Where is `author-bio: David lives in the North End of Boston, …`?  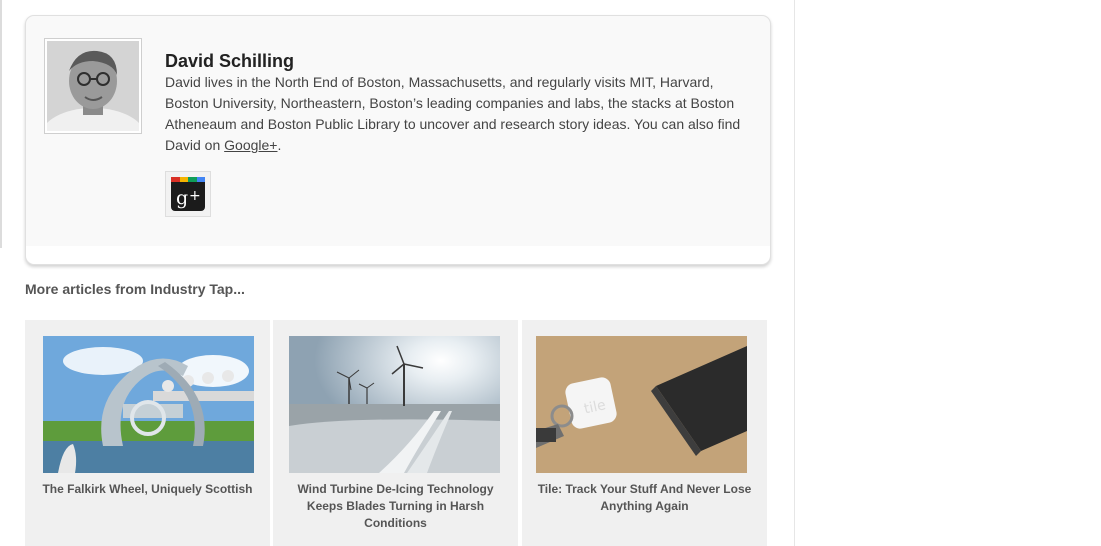
author-bio: David lives in the North End of Boston, … is located at coordinates (460, 114).